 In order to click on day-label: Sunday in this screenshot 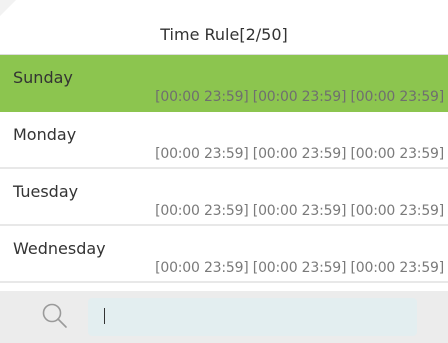, I will do `click(43, 77)`.